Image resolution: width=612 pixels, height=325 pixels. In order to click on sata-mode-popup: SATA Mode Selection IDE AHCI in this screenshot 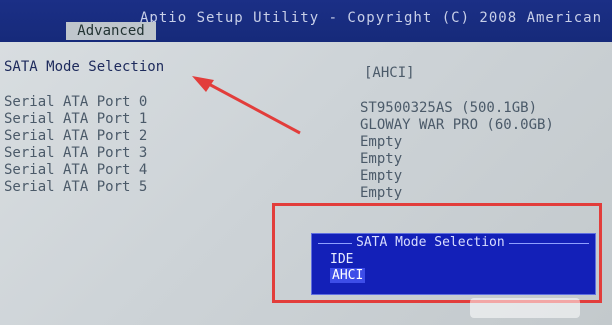, I will do `click(453, 264)`.